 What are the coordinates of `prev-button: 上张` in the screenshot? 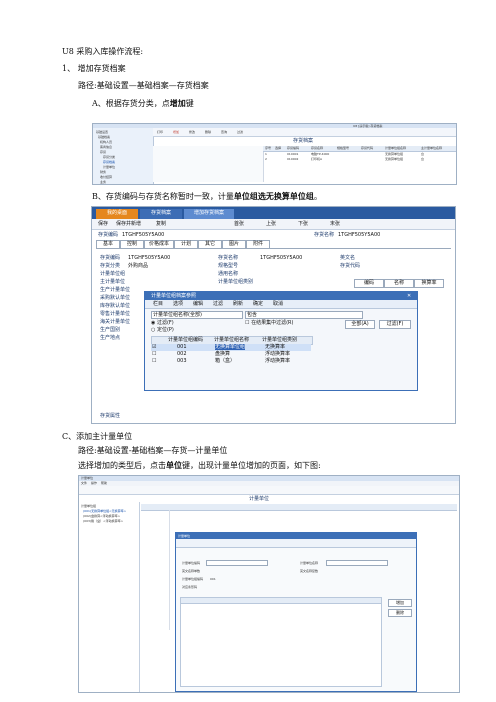 It's located at (271, 224).